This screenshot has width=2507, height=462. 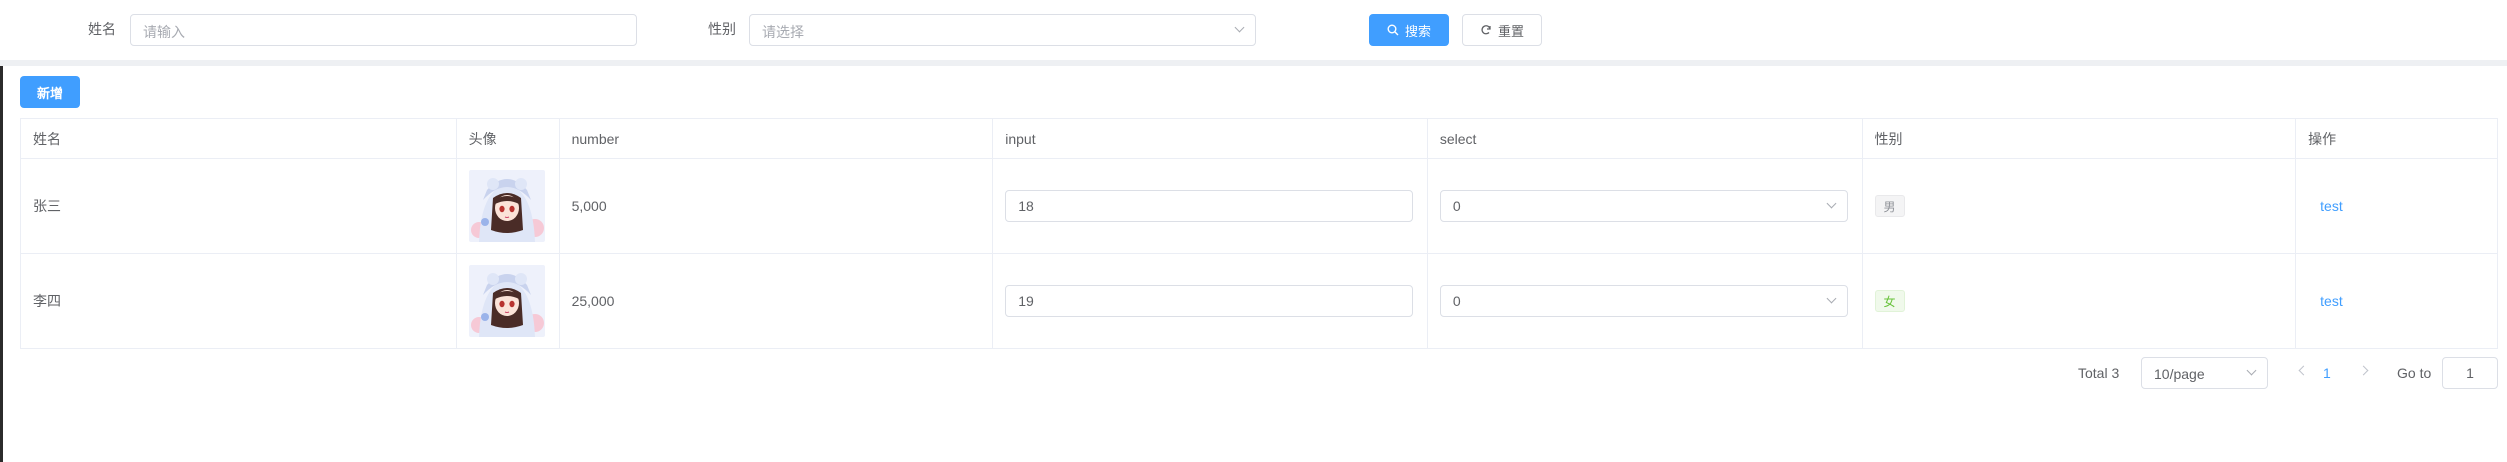 I want to click on prev-page-icon, so click(x=2303, y=370).